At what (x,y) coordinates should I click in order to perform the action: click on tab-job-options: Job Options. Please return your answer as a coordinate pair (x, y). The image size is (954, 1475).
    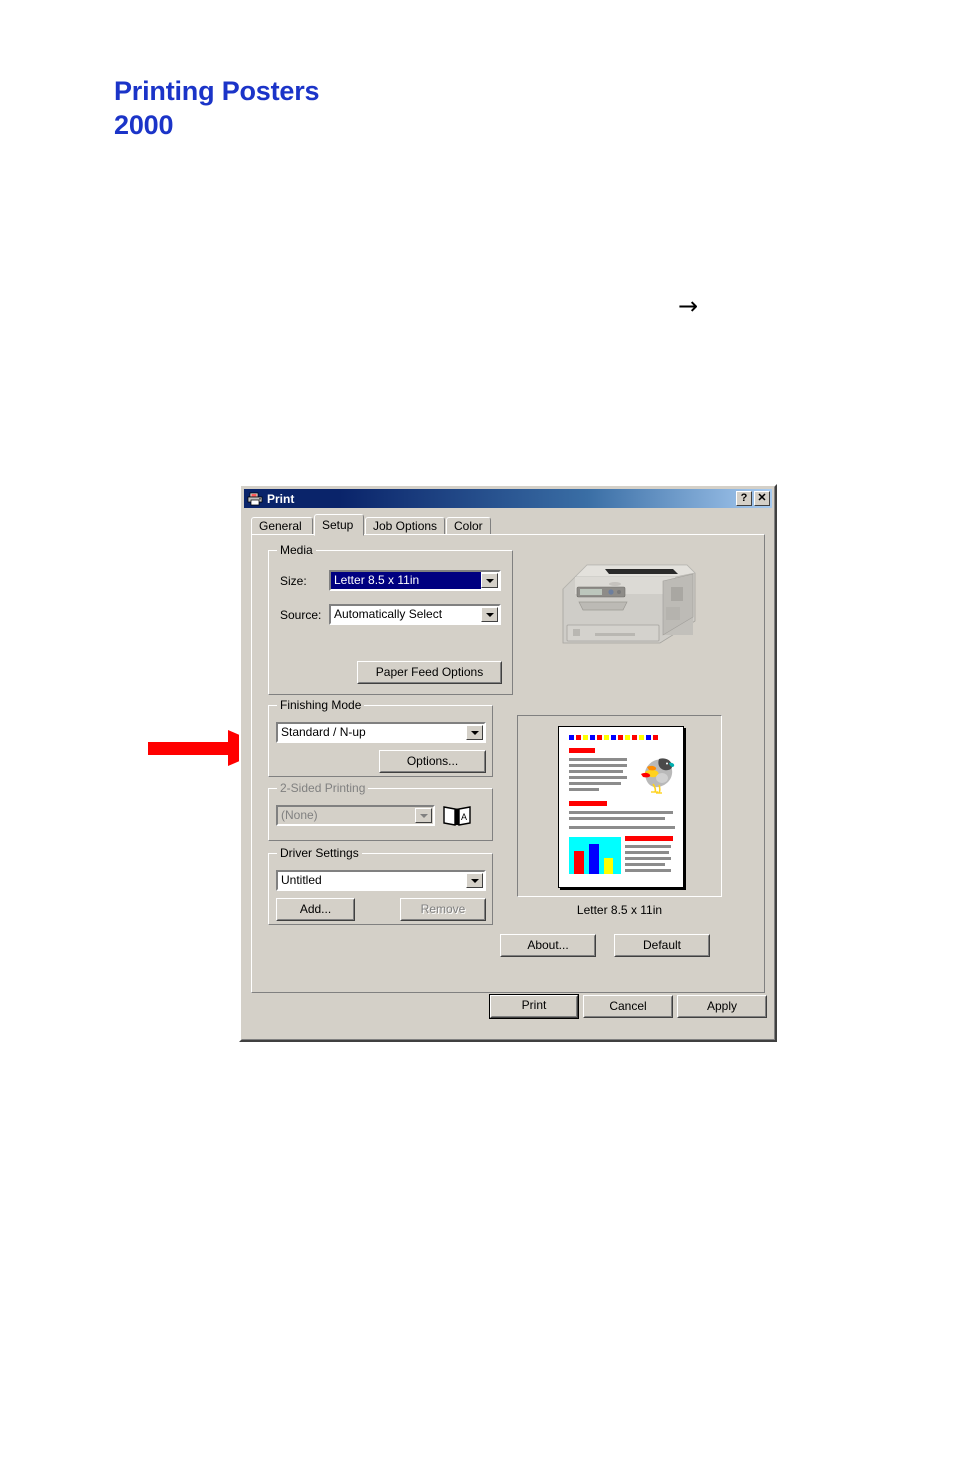
    Looking at the image, I should click on (405, 526).